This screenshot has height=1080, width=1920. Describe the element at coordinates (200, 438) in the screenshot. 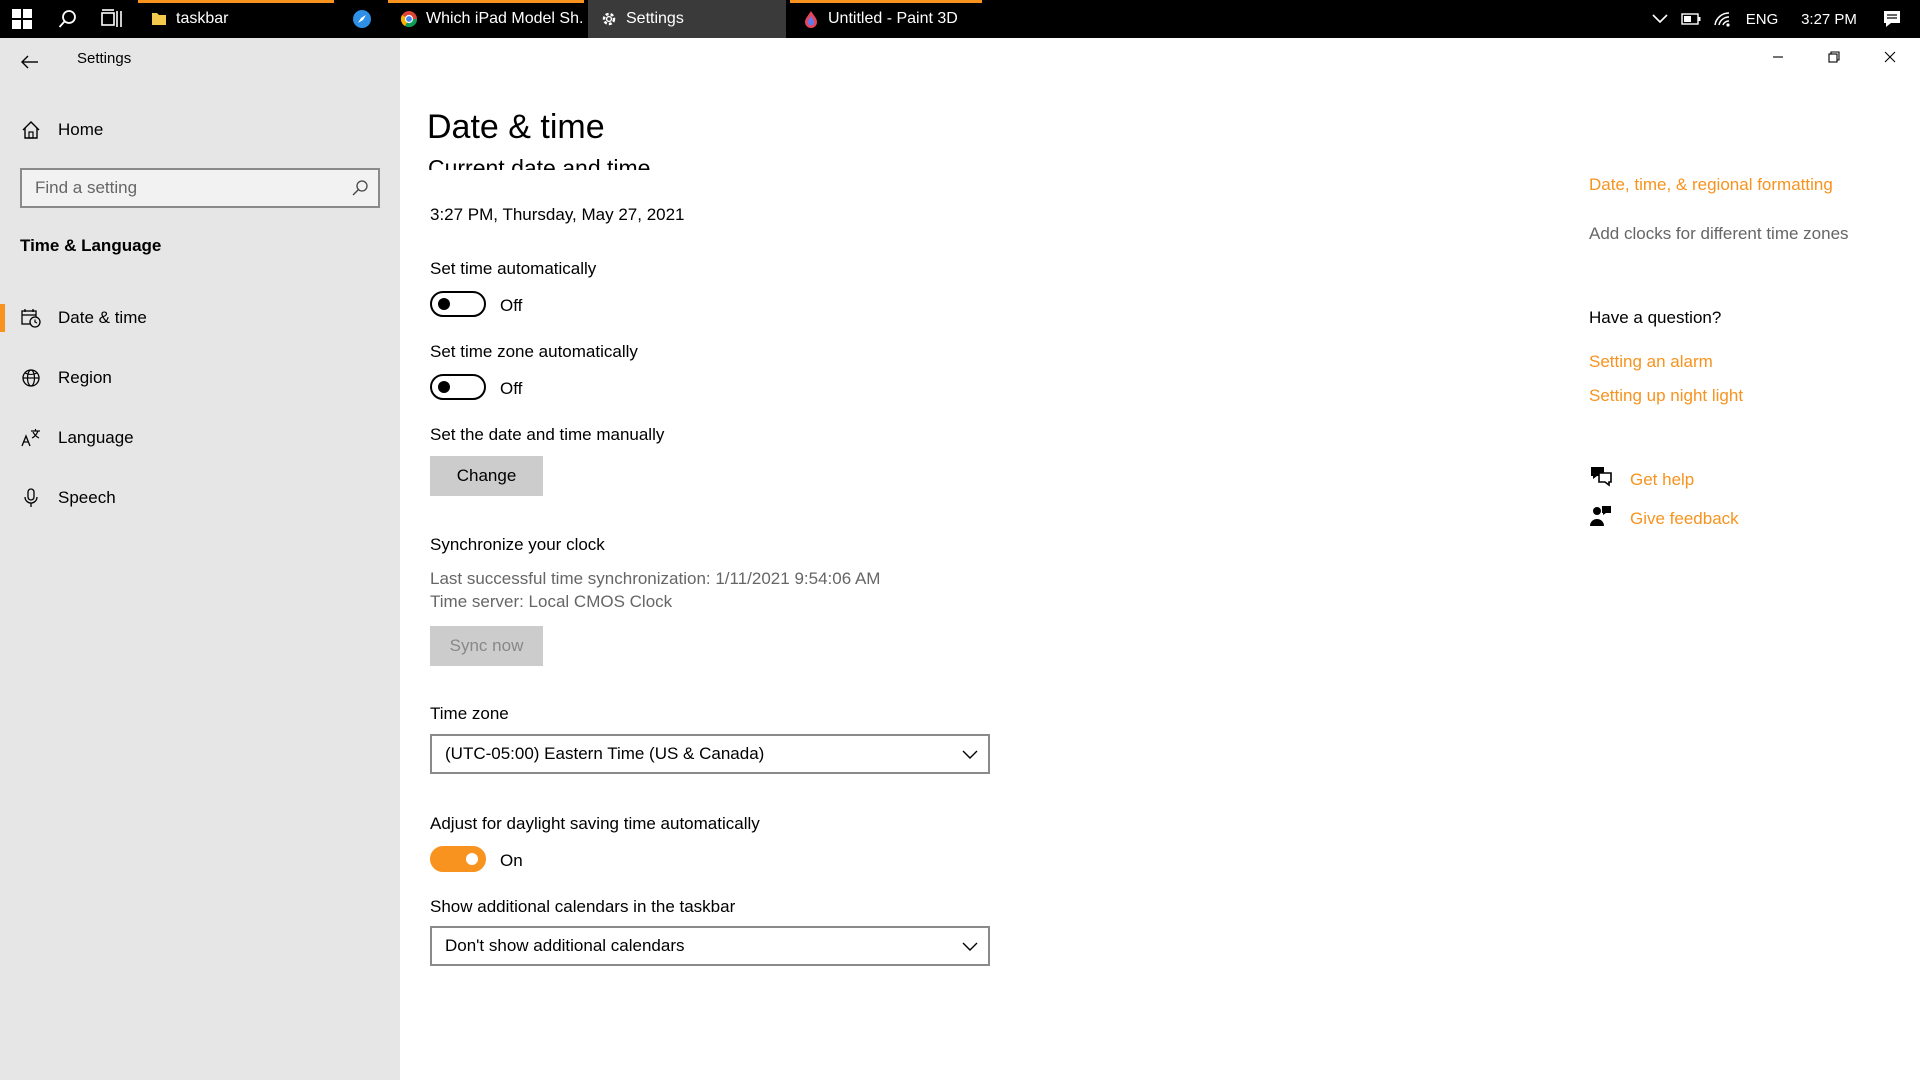

I see `sidebar-item-language: Language` at that location.